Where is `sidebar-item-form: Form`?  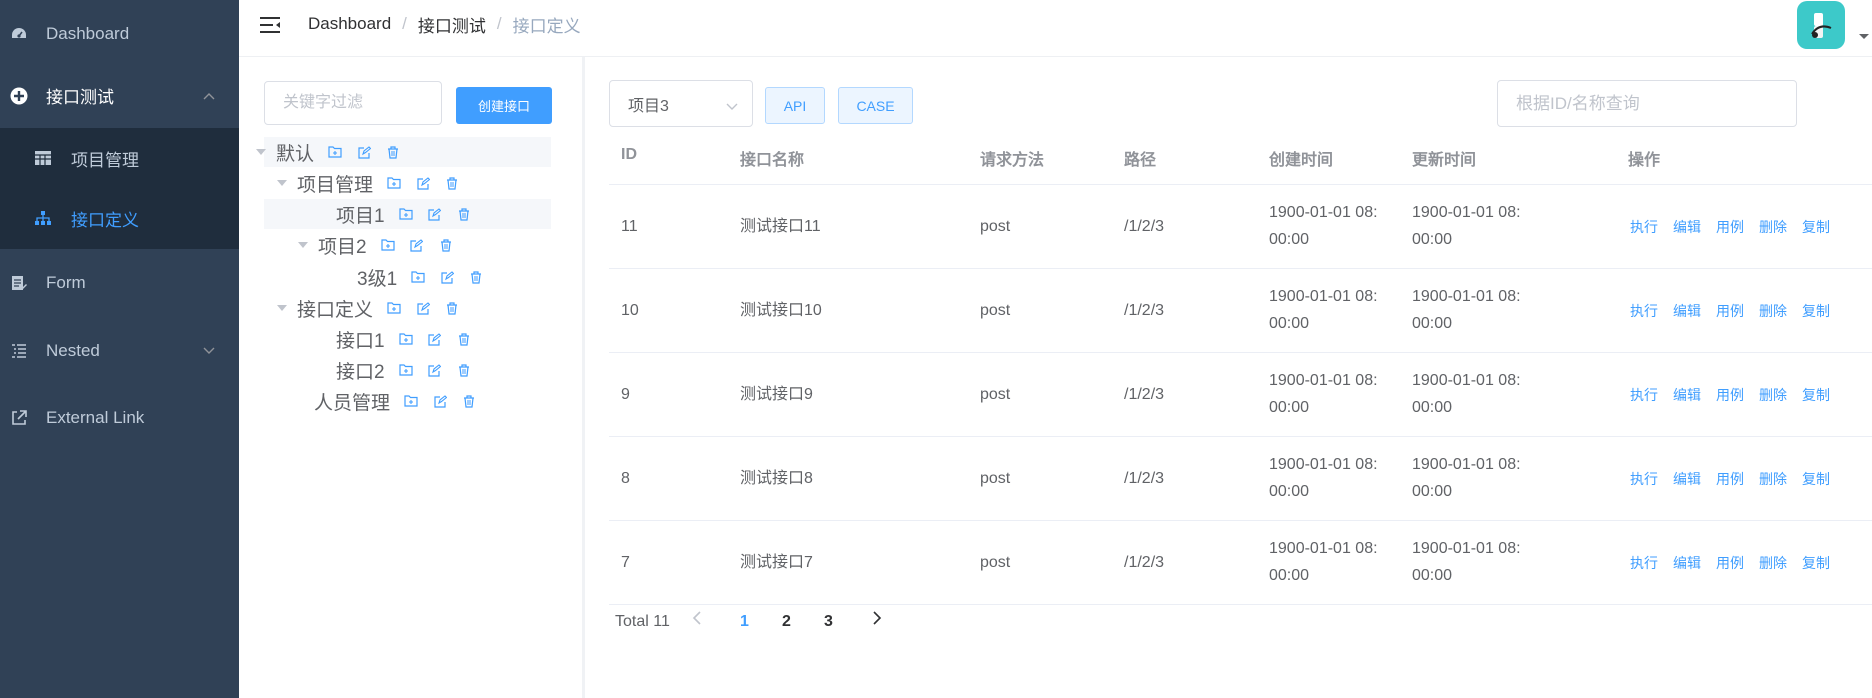
sidebar-item-form: Form is located at coordinates (119, 282).